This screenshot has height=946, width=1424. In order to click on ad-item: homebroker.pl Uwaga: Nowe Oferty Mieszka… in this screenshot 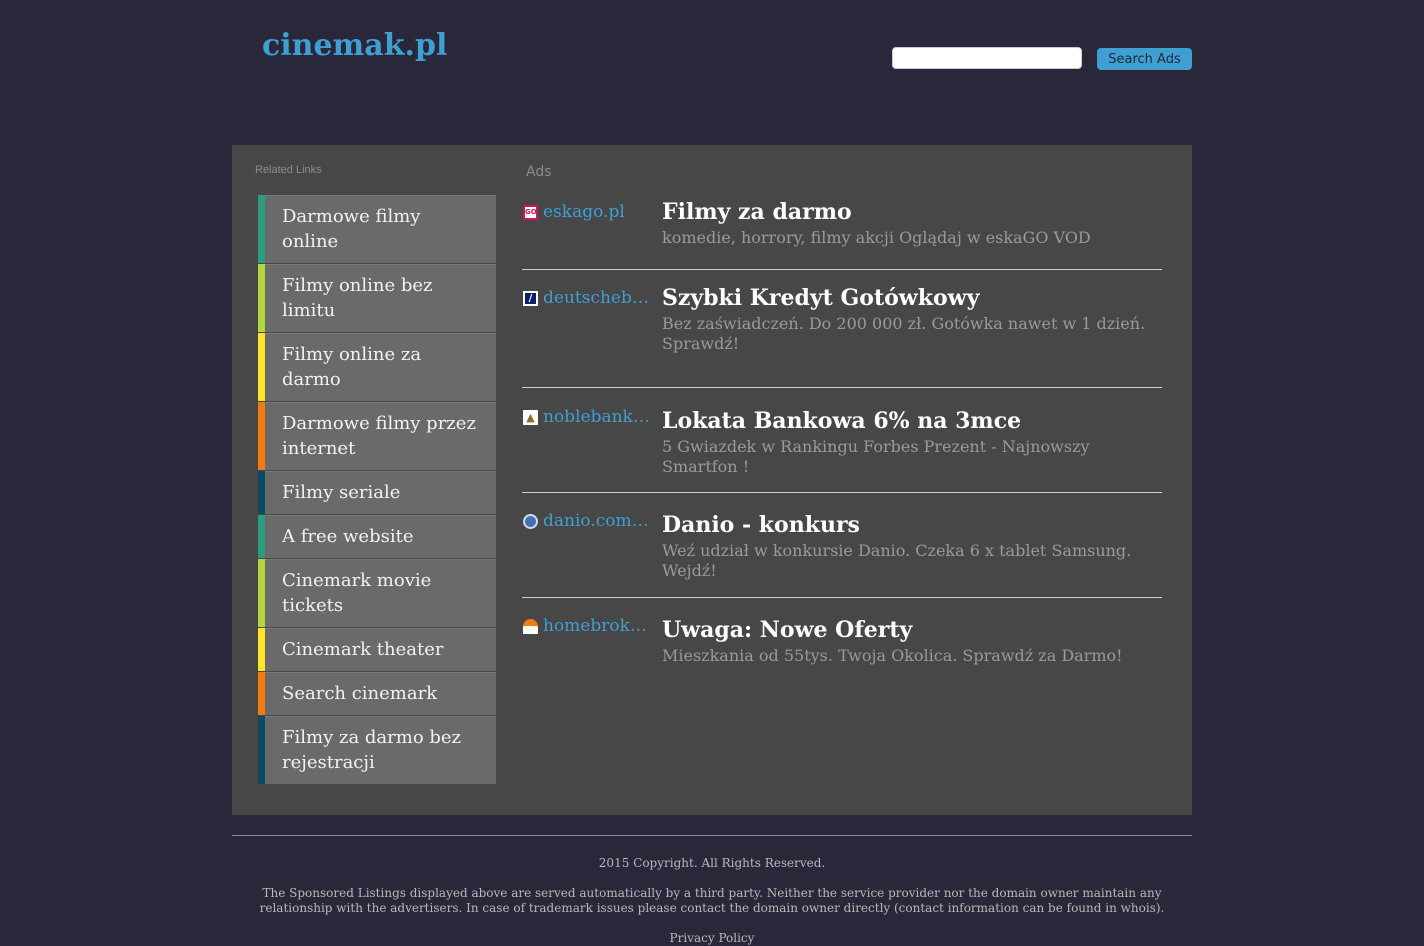, I will do `click(842, 643)`.